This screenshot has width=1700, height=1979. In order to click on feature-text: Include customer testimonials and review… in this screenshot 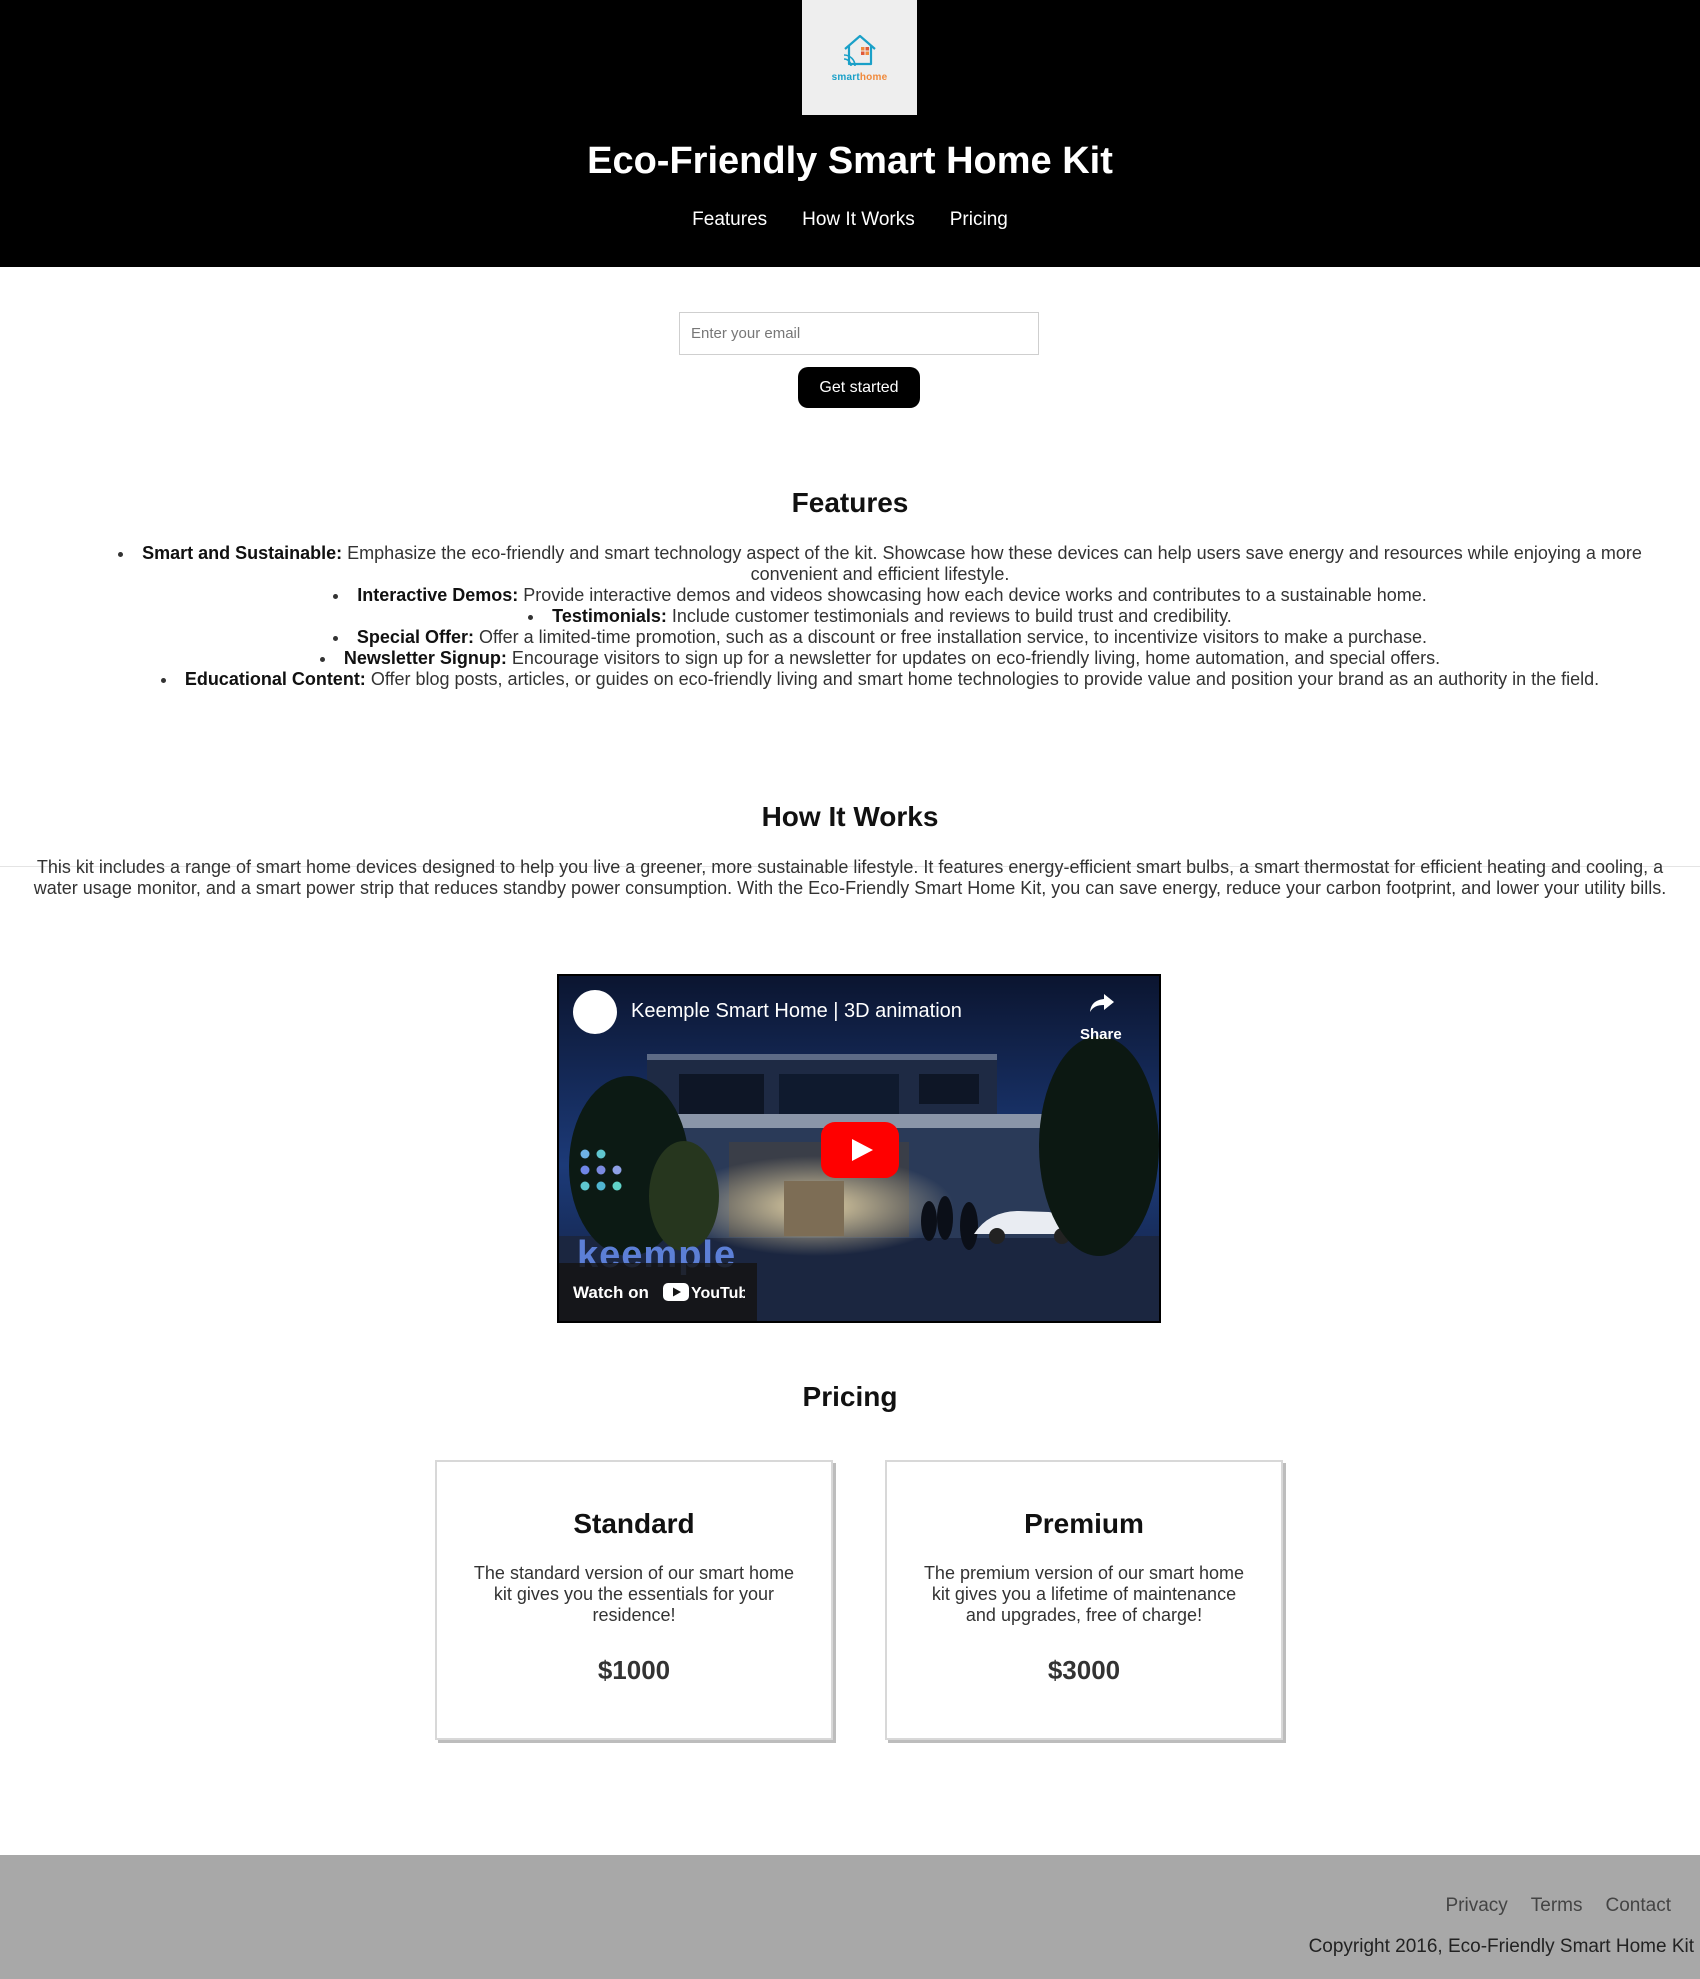, I will do `click(949, 616)`.